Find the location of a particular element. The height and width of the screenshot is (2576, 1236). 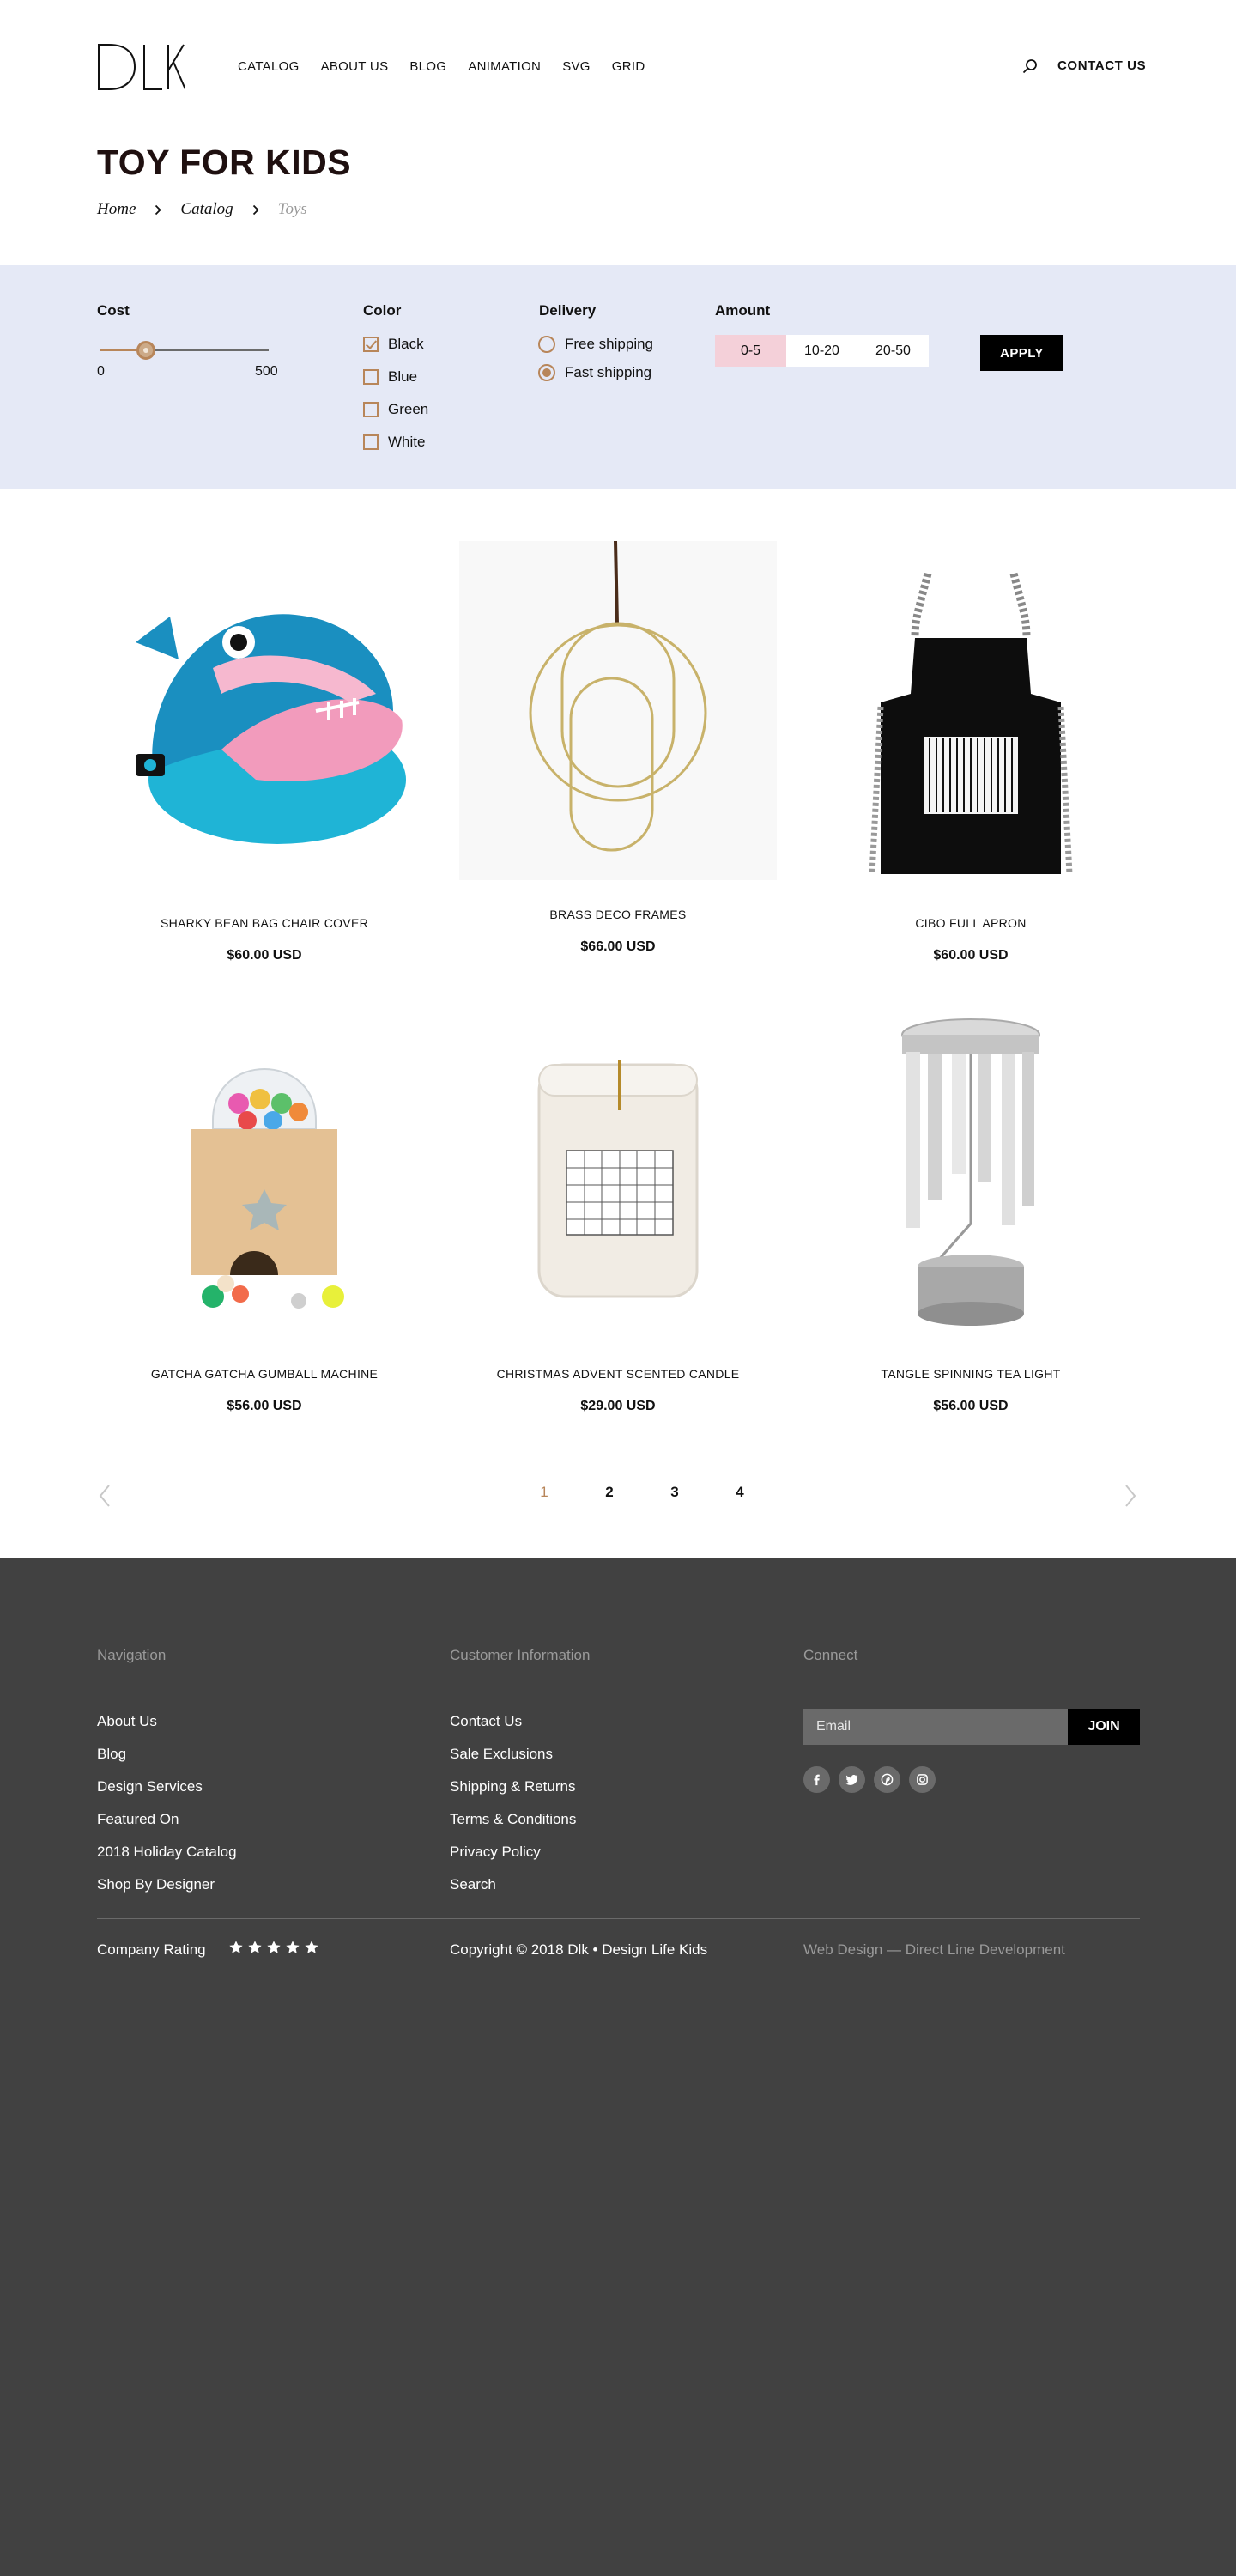

footer-connect-title: Connect is located at coordinates (830, 1655).